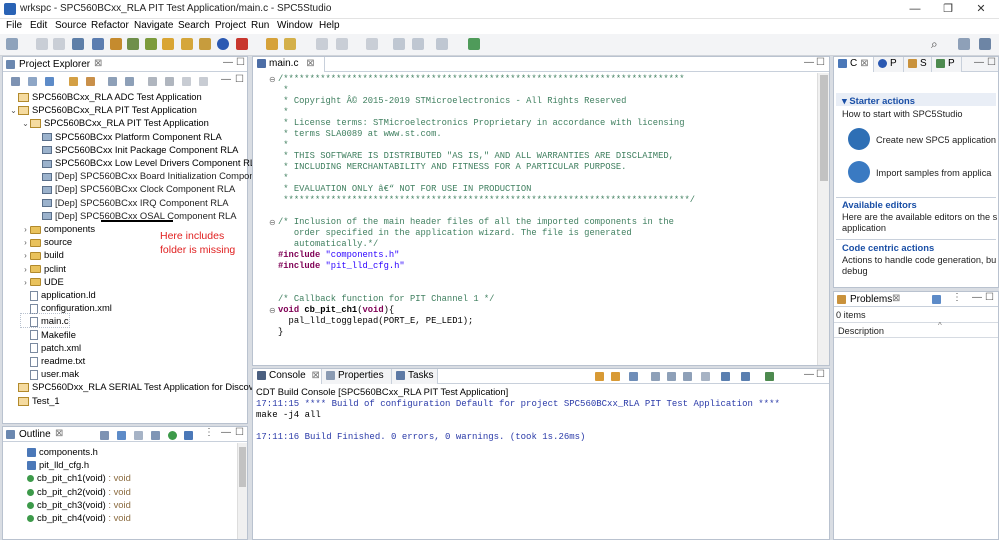  What do you see at coordinates (985, 44) in the screenshot?
I see `c-perspective-icon` at bounding box center [985, 44].